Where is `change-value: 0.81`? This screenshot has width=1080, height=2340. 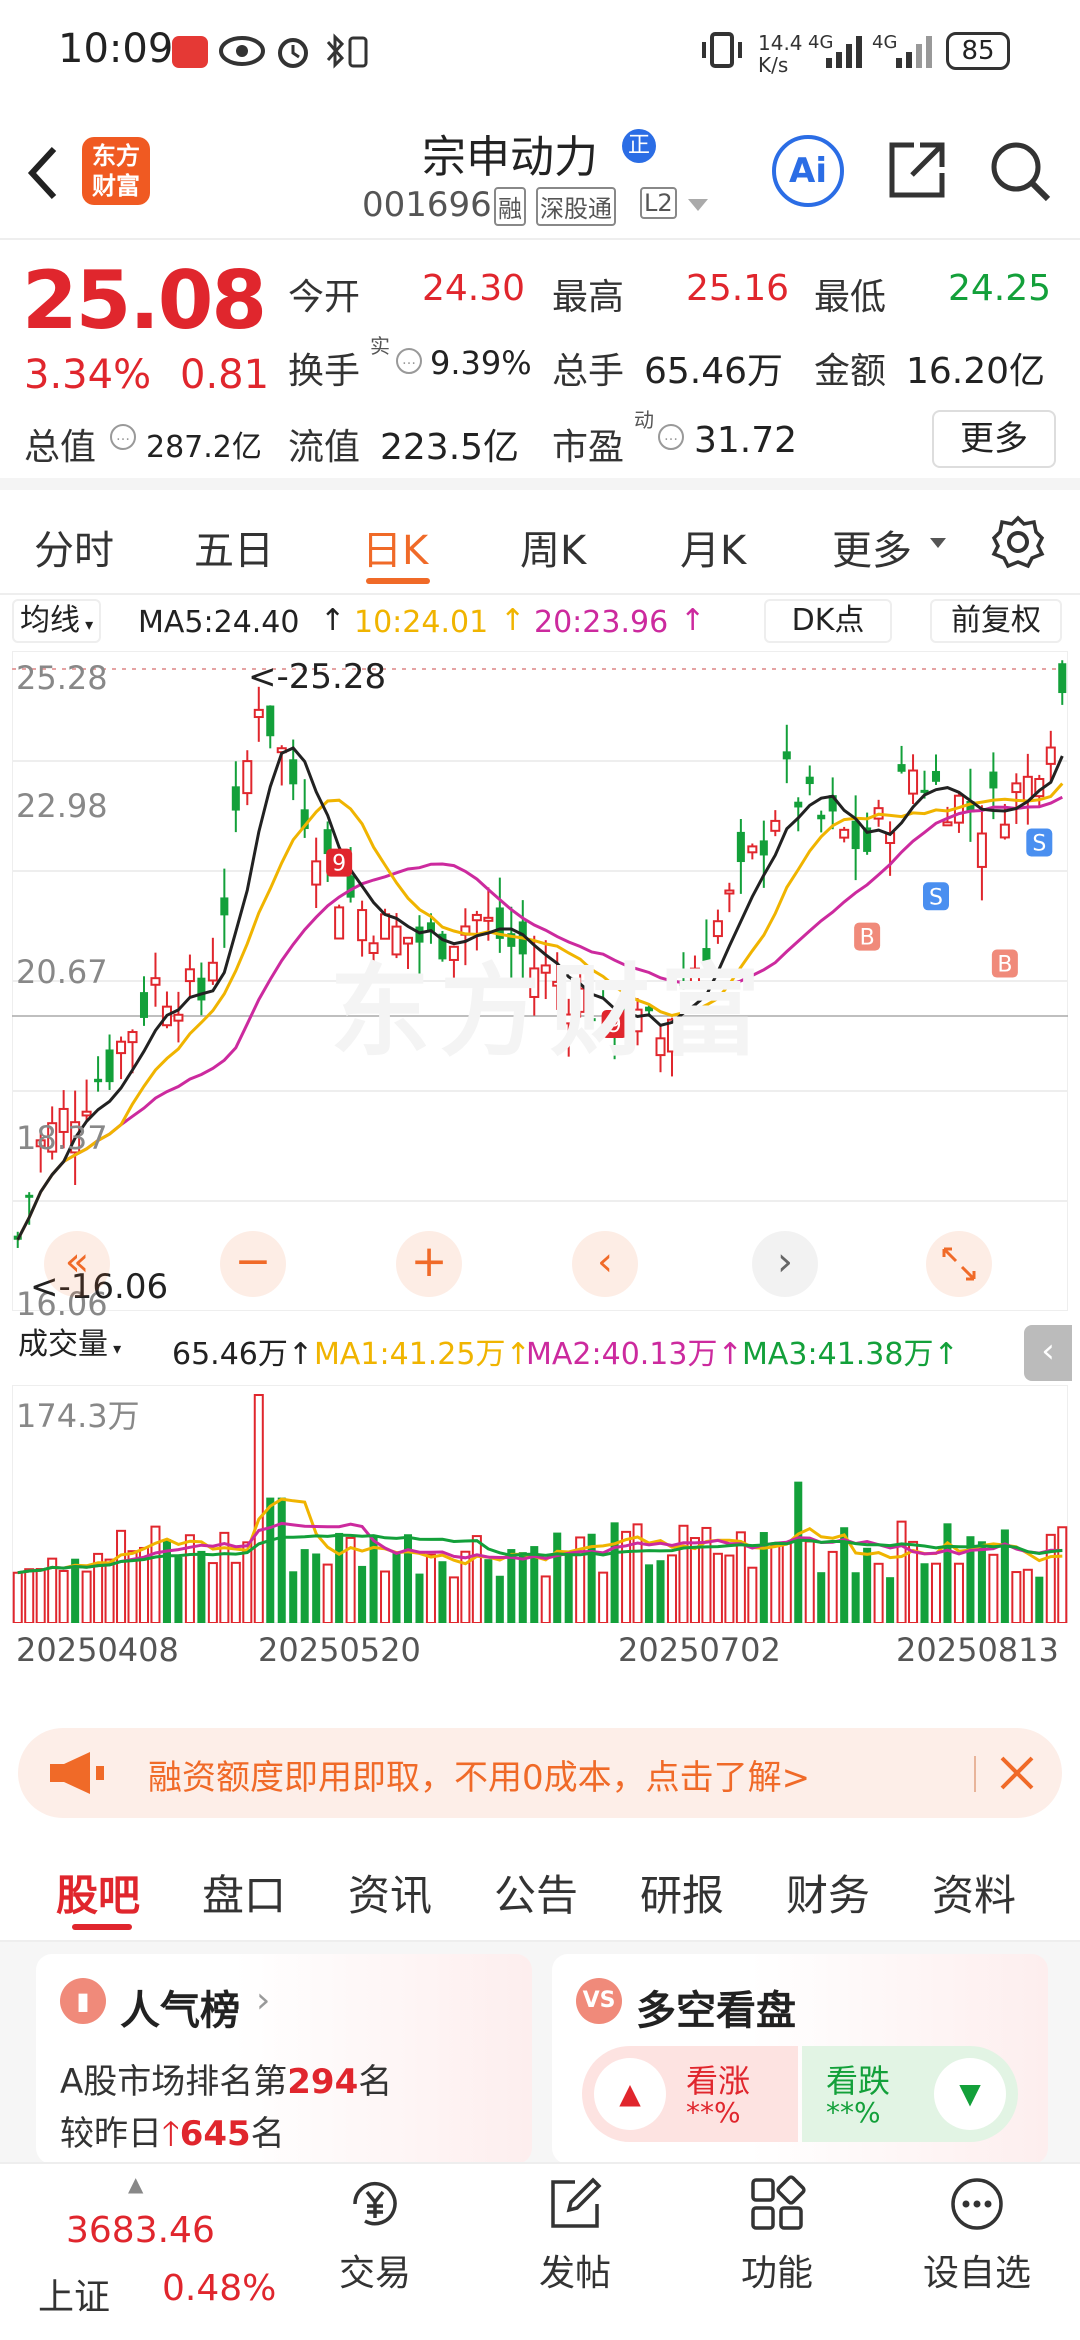 change-value: 0.81 is located at coordinates (225, 375).